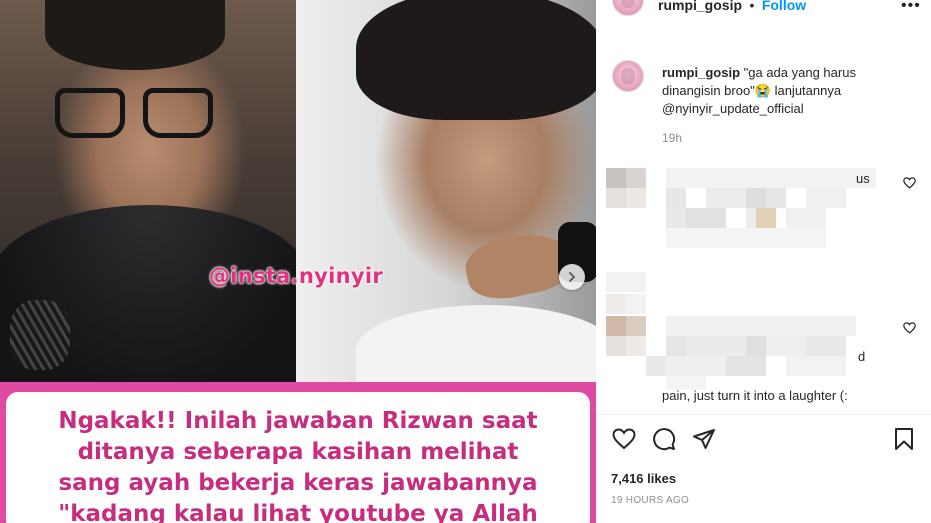 This screenshot has width=931, height=523. What do you see at coordinates (863, 178) in the screenshot?
I see `comment-text: us` at bounding box center [863, 178].